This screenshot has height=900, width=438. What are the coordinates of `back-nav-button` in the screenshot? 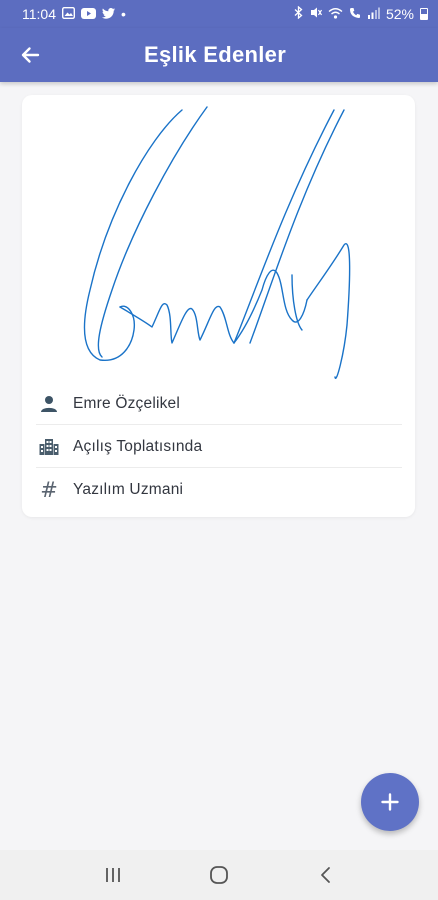 It's located at (325, 875).